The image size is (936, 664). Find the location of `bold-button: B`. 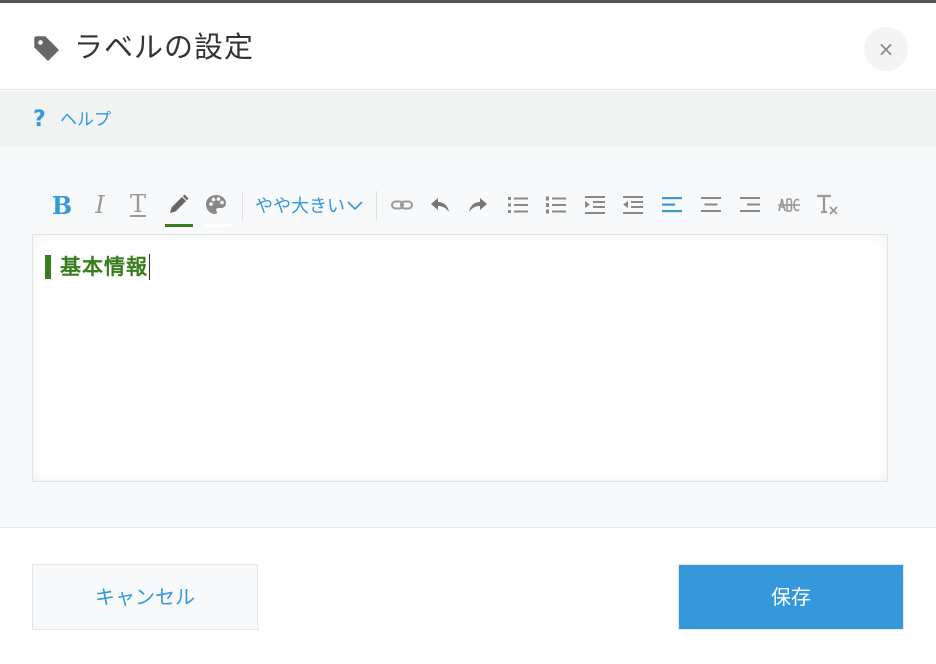

bold-button: B is located at coordinates (62, 205).